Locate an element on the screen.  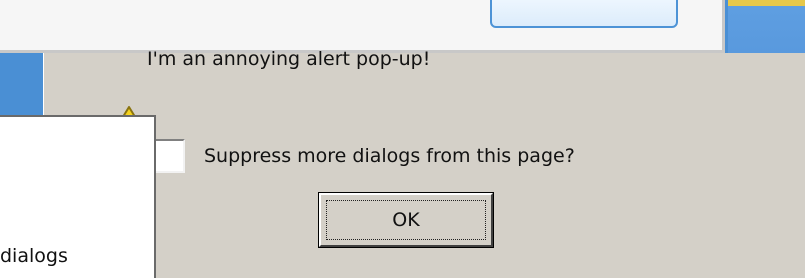
overlapping-panel: dialogs is located at coordinates (78, 196).